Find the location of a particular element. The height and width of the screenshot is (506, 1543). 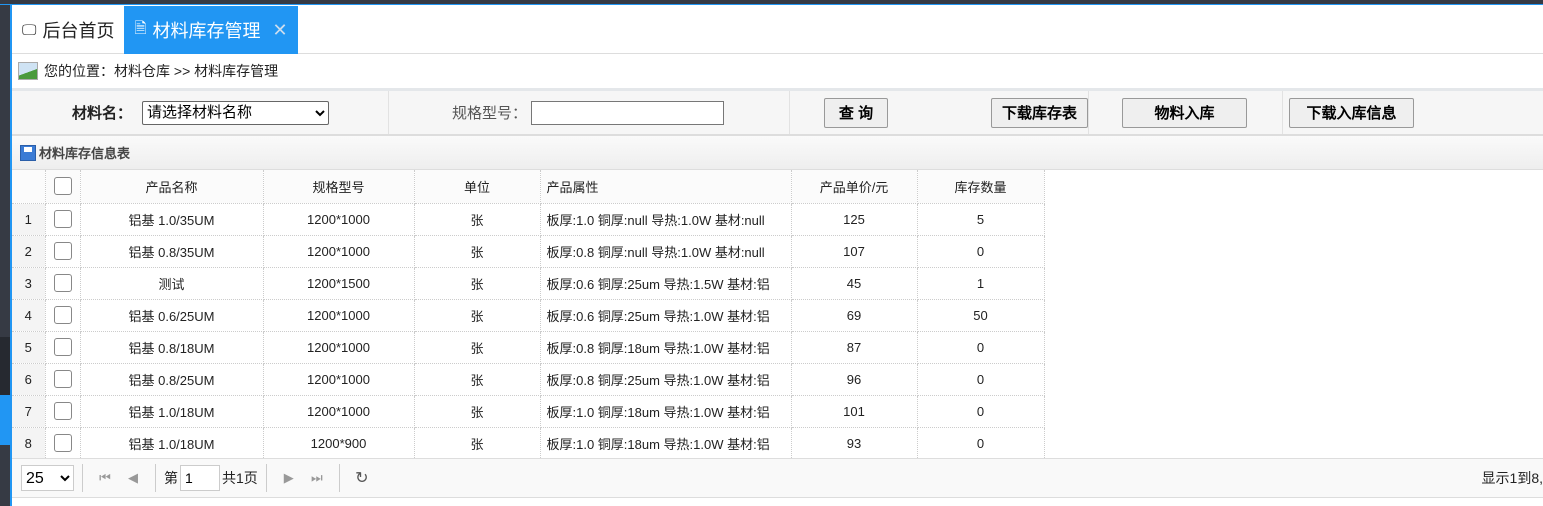

sidebar-strip is located at coordinates (5, 253).